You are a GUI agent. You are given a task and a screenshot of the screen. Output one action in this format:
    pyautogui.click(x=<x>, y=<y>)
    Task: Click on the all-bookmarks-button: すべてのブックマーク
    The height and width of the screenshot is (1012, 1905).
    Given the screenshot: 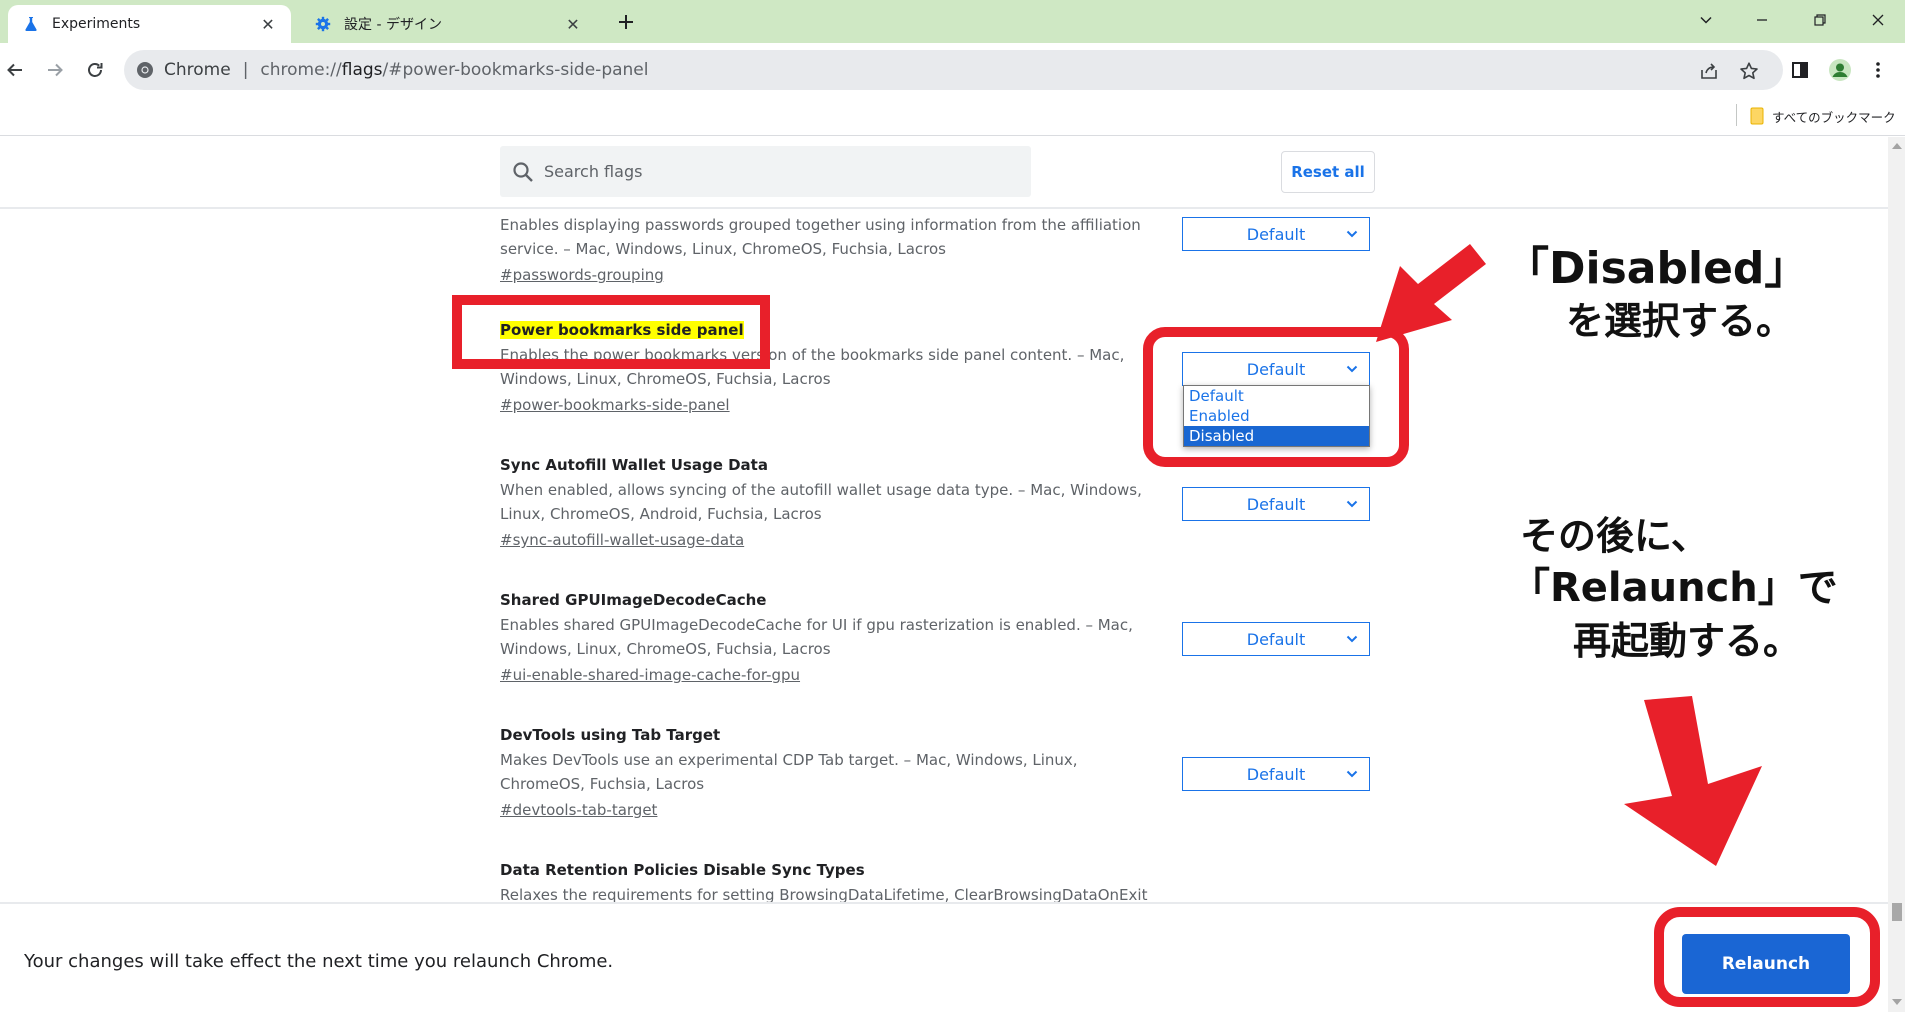 What is the action you would take?
    pyautogui.click(x=1823, y=116)
    